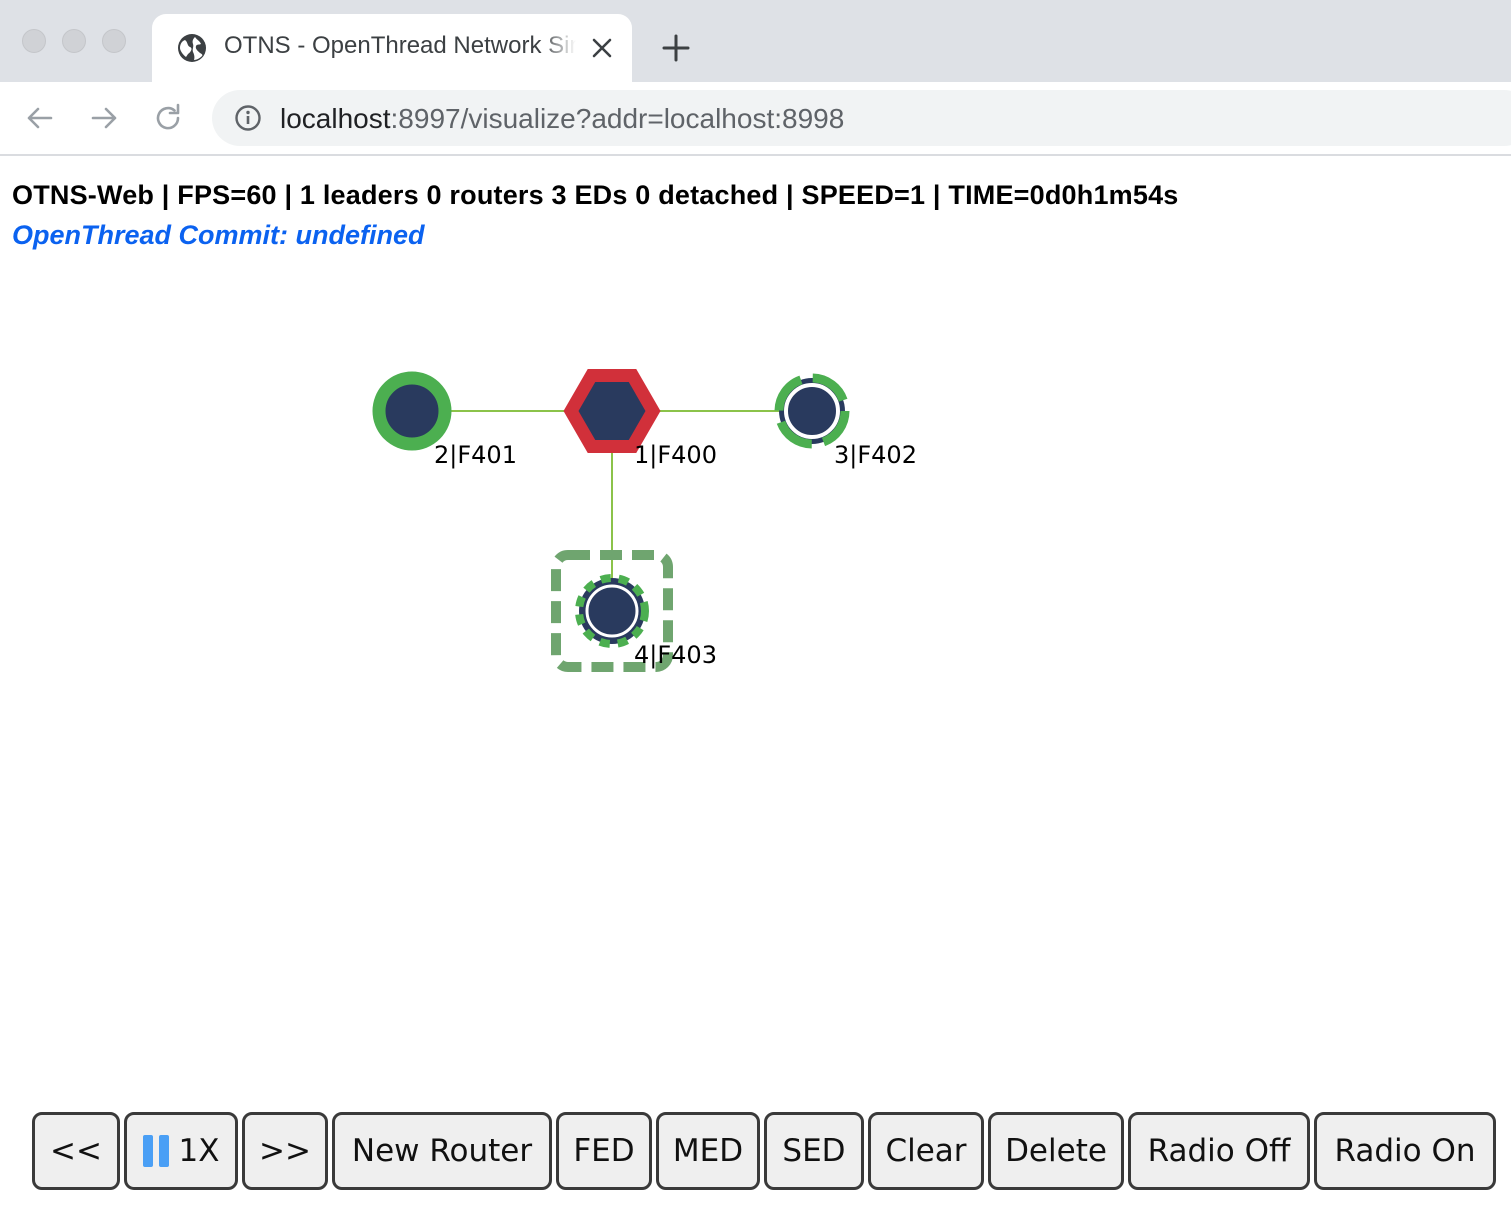 Image resolution: width=1511 pixels, height=1227 pixels. I want to click on commit-text: OpenThread Commit: undefined, so click(218, 235).